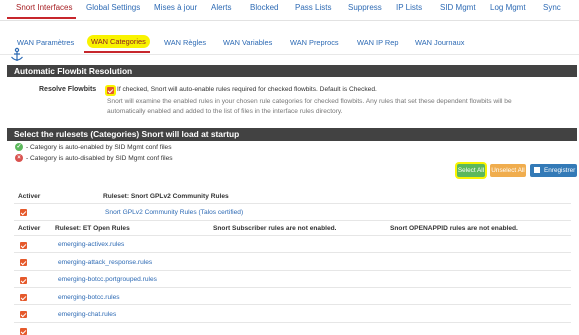 This screenshot has height=335, width=579. Describe the element at coordinates (313, 7) in the screenshot. I see `tab-pass-lists: Pass Lists` at that location.